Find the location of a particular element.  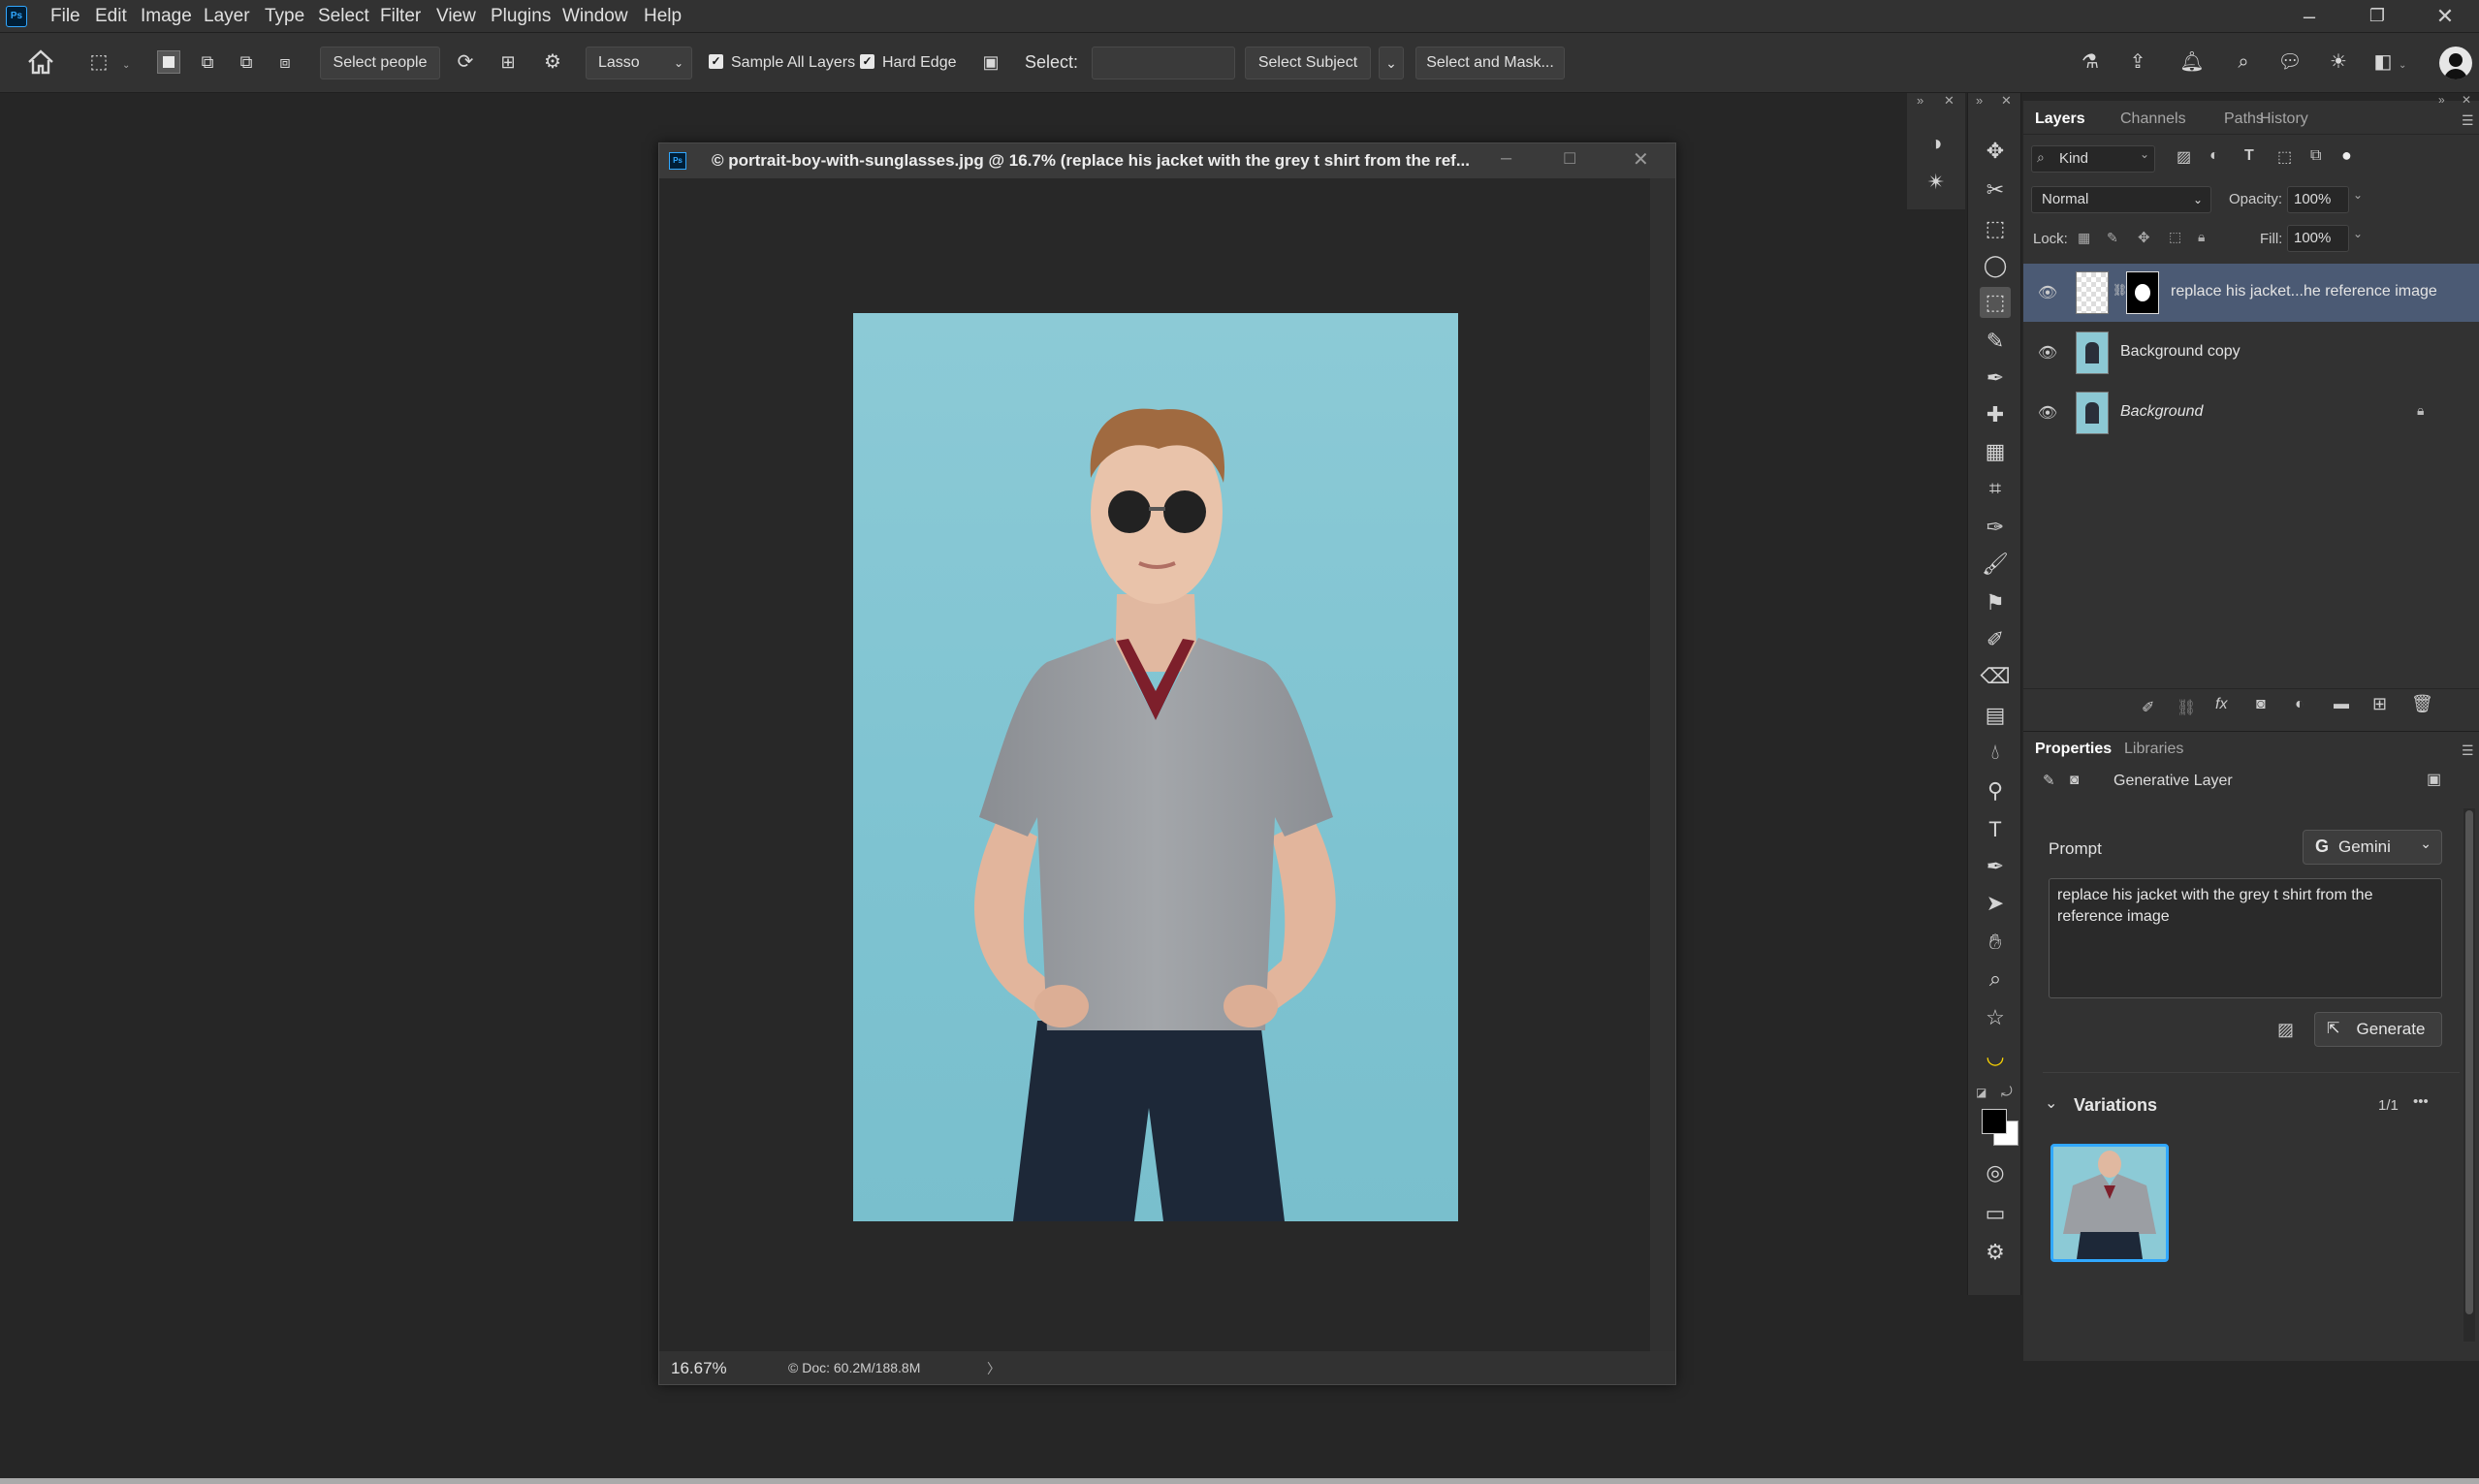

artboard-tool-icon: ✂ is located at coordinates (1995, 190).